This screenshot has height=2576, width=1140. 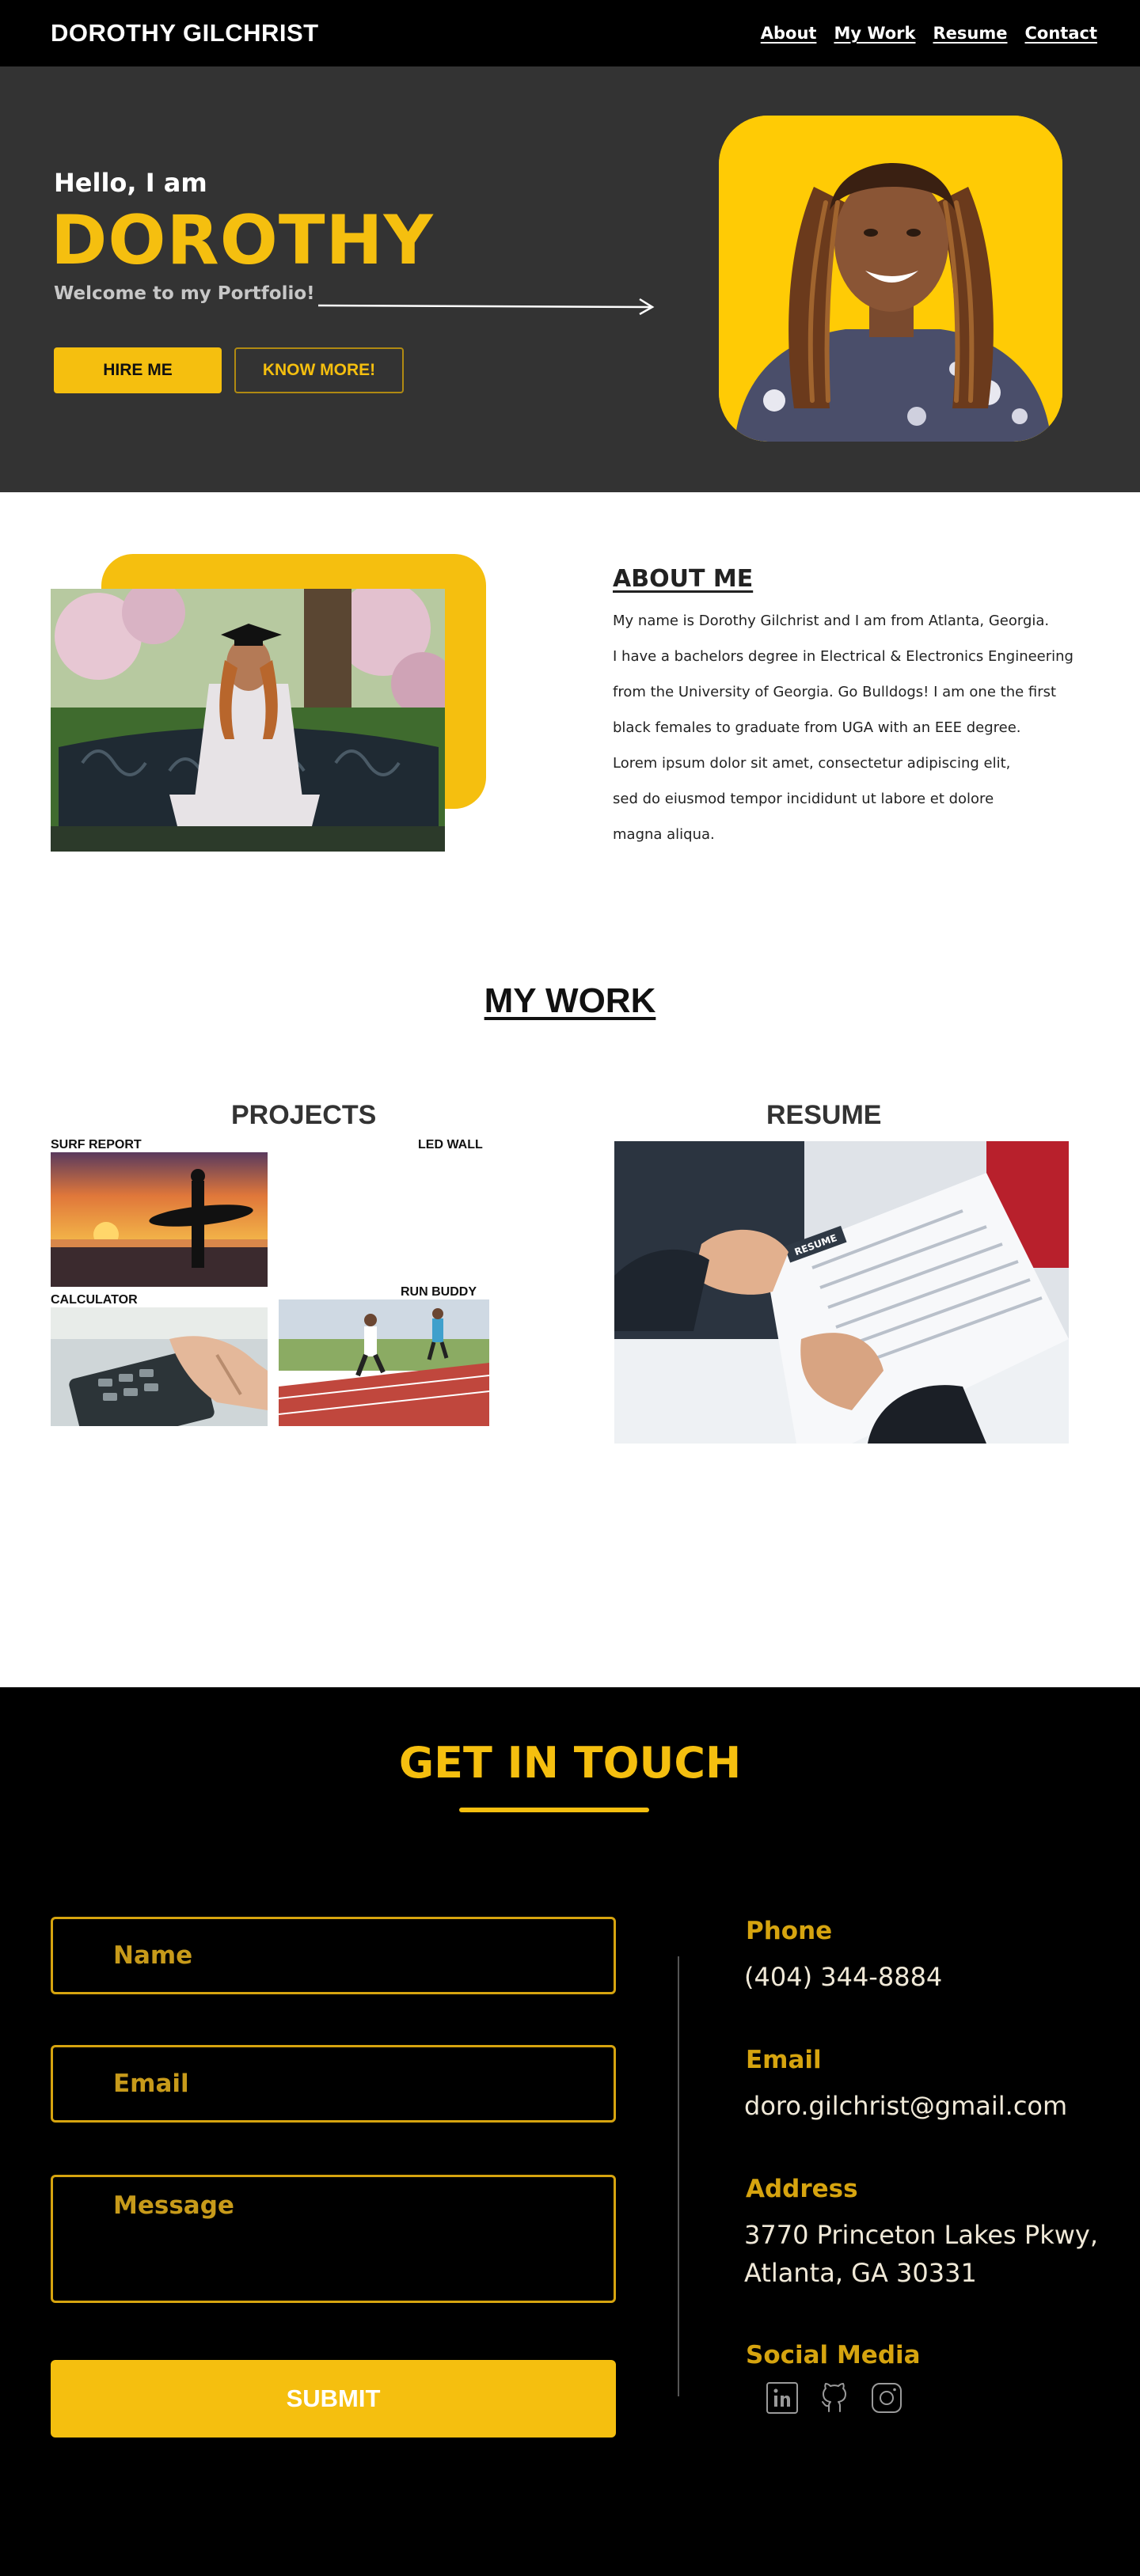 What do you see at coordinates (678, 2176) in the screenshot?
I see `contact-divider` at bounding box center [678, 2176].